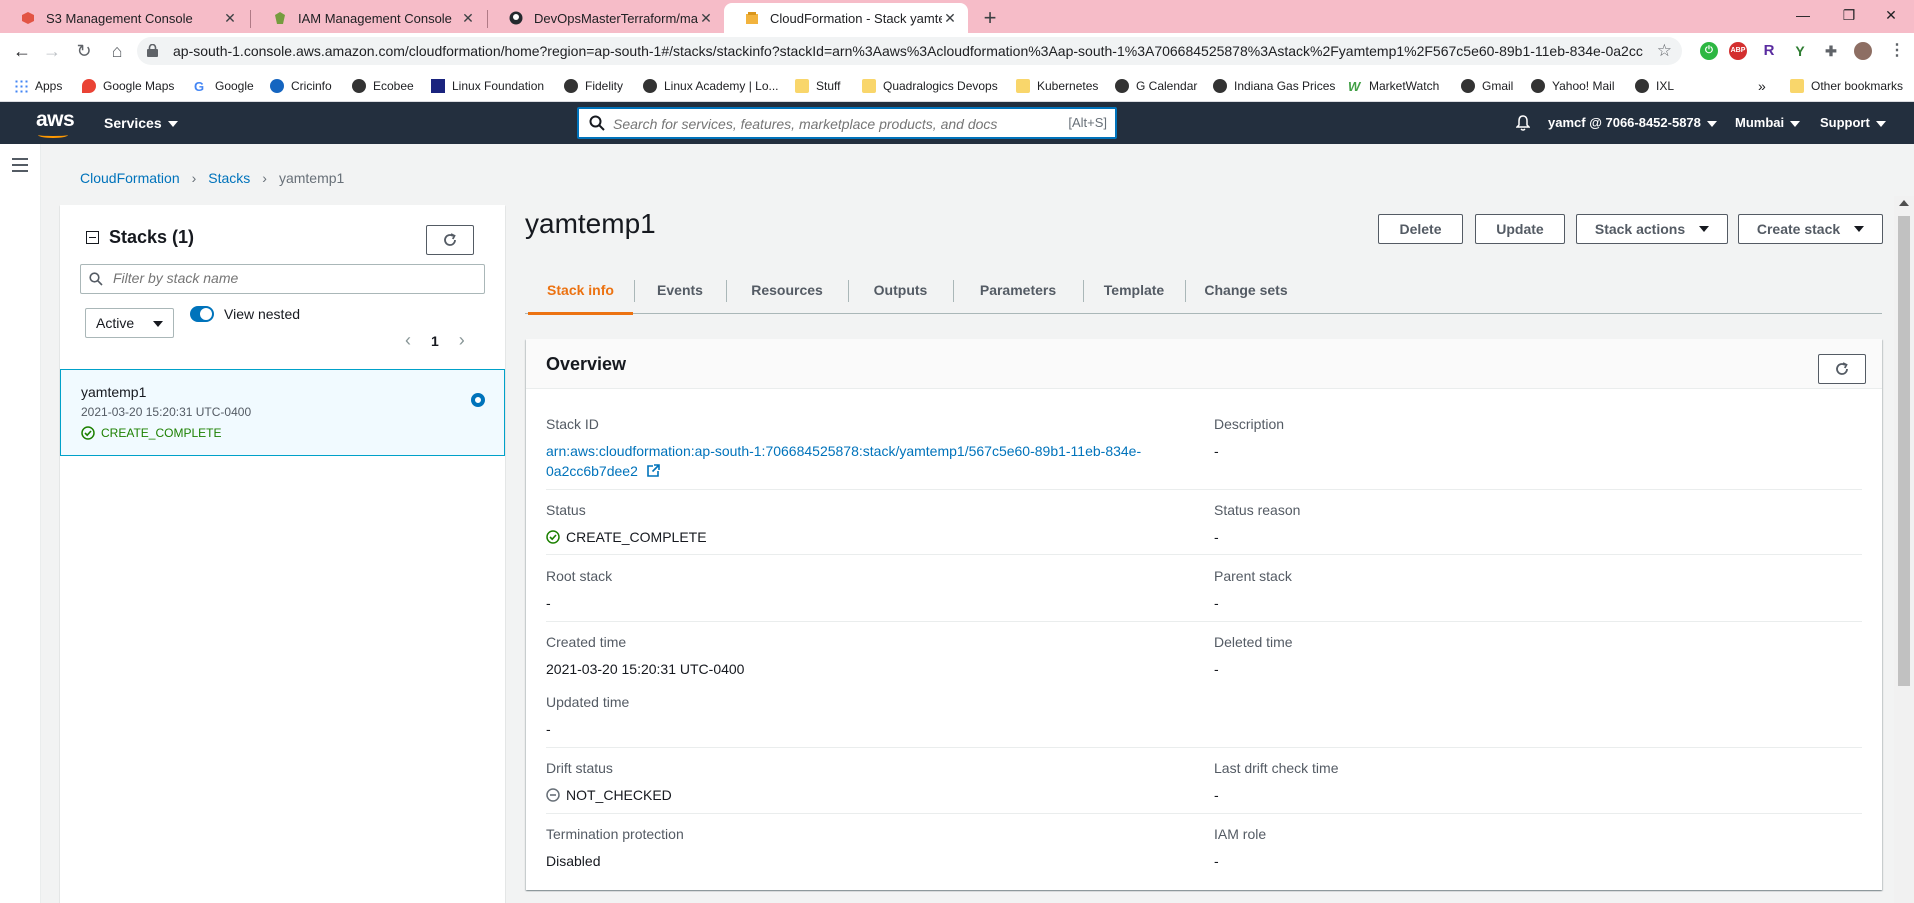 The image size is (1914, 903). I want to click on bookmark-google-maps: Google Maps, so click(128, 86).